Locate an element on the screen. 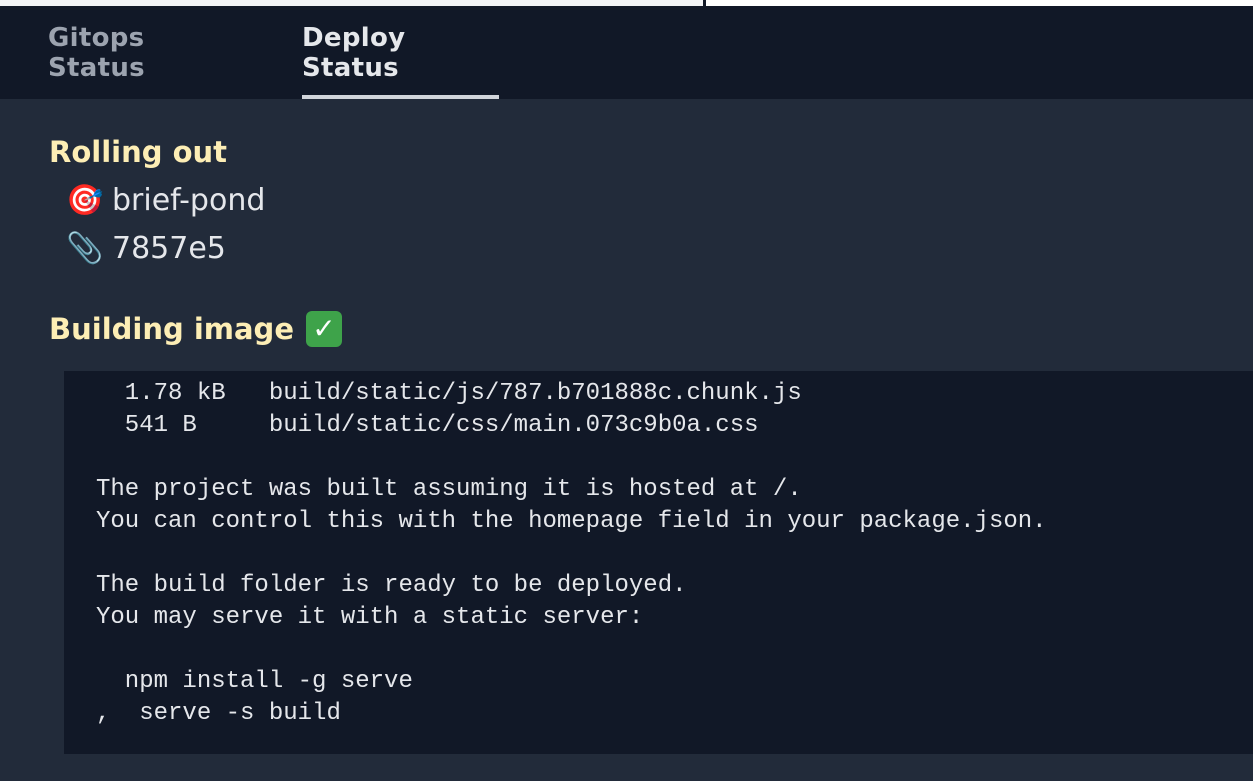 The image size is (1253, 781). building-image-heading: Building image ✓ is located at coordinates (195, 329).